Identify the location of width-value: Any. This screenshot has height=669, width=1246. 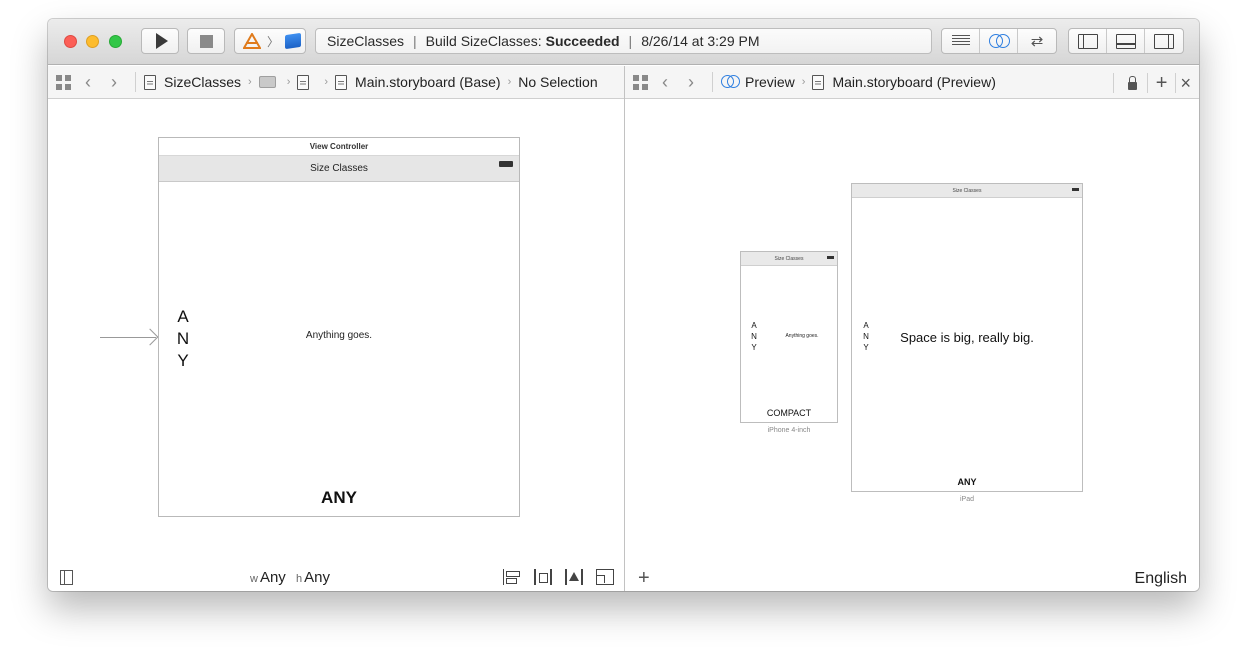
(272, 577).